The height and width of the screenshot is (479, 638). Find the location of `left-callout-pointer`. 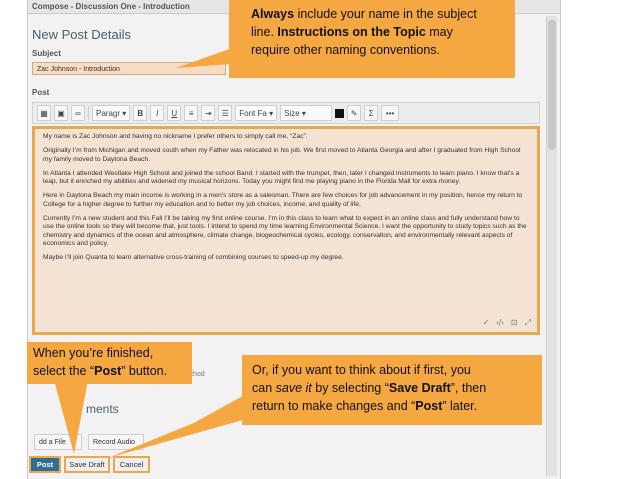

left-callout-pointer is located at coordinates (71, 417).